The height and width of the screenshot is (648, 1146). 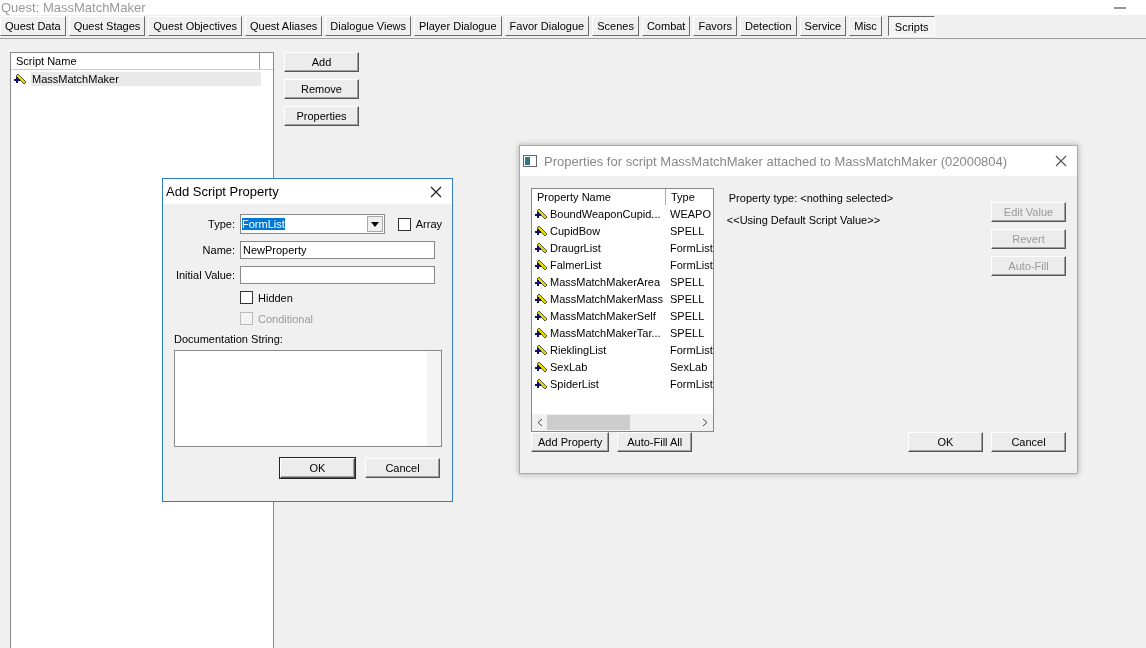 I want to click on scroll-left-icon, so click(x=540, y=422).